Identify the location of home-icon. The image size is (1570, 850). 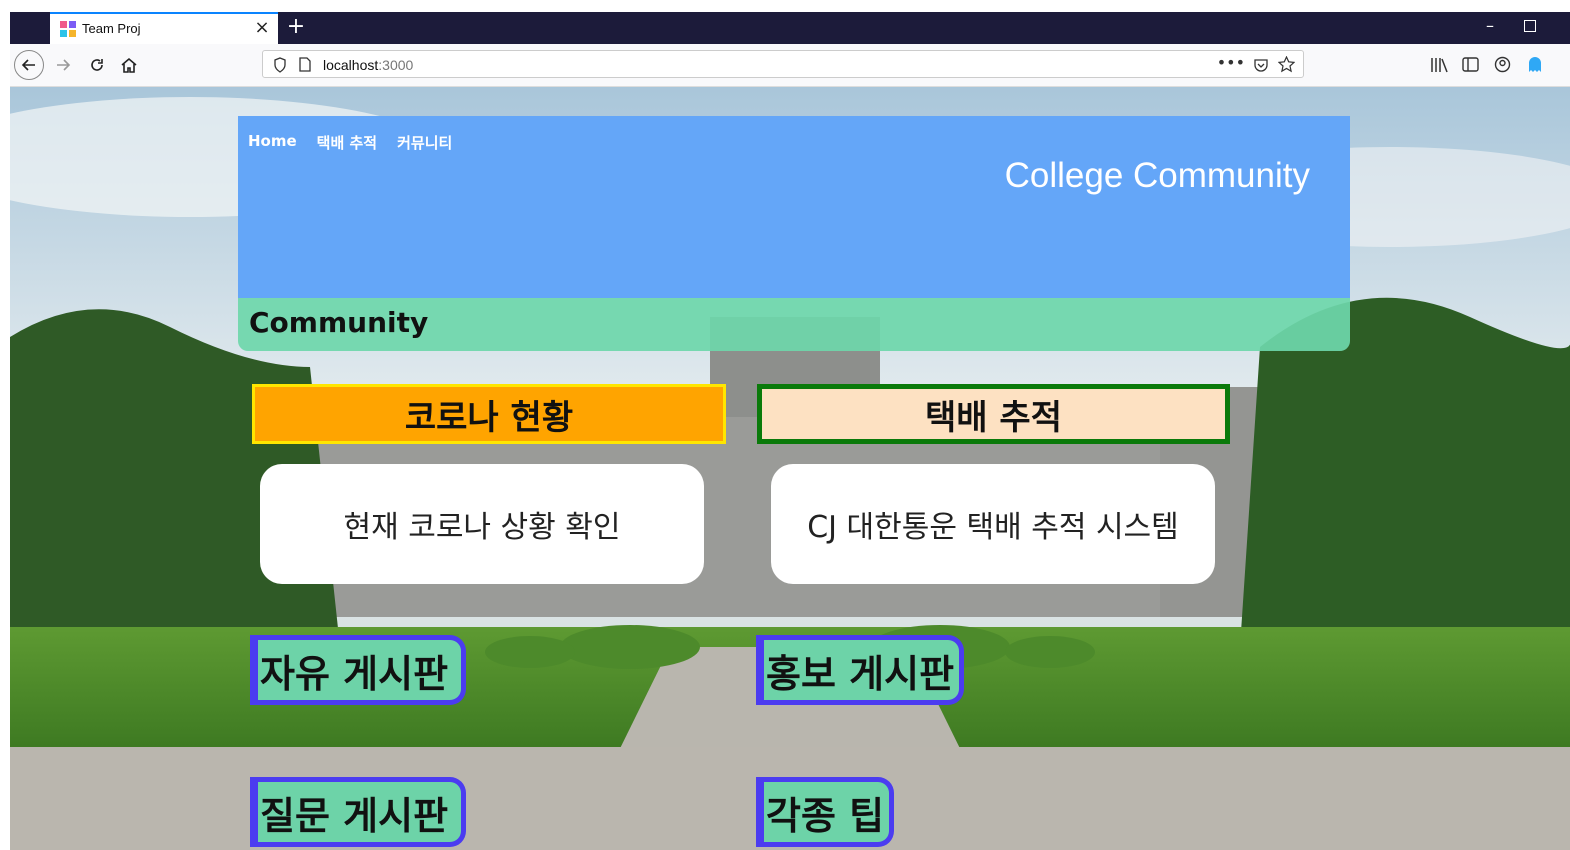
(129, 65).